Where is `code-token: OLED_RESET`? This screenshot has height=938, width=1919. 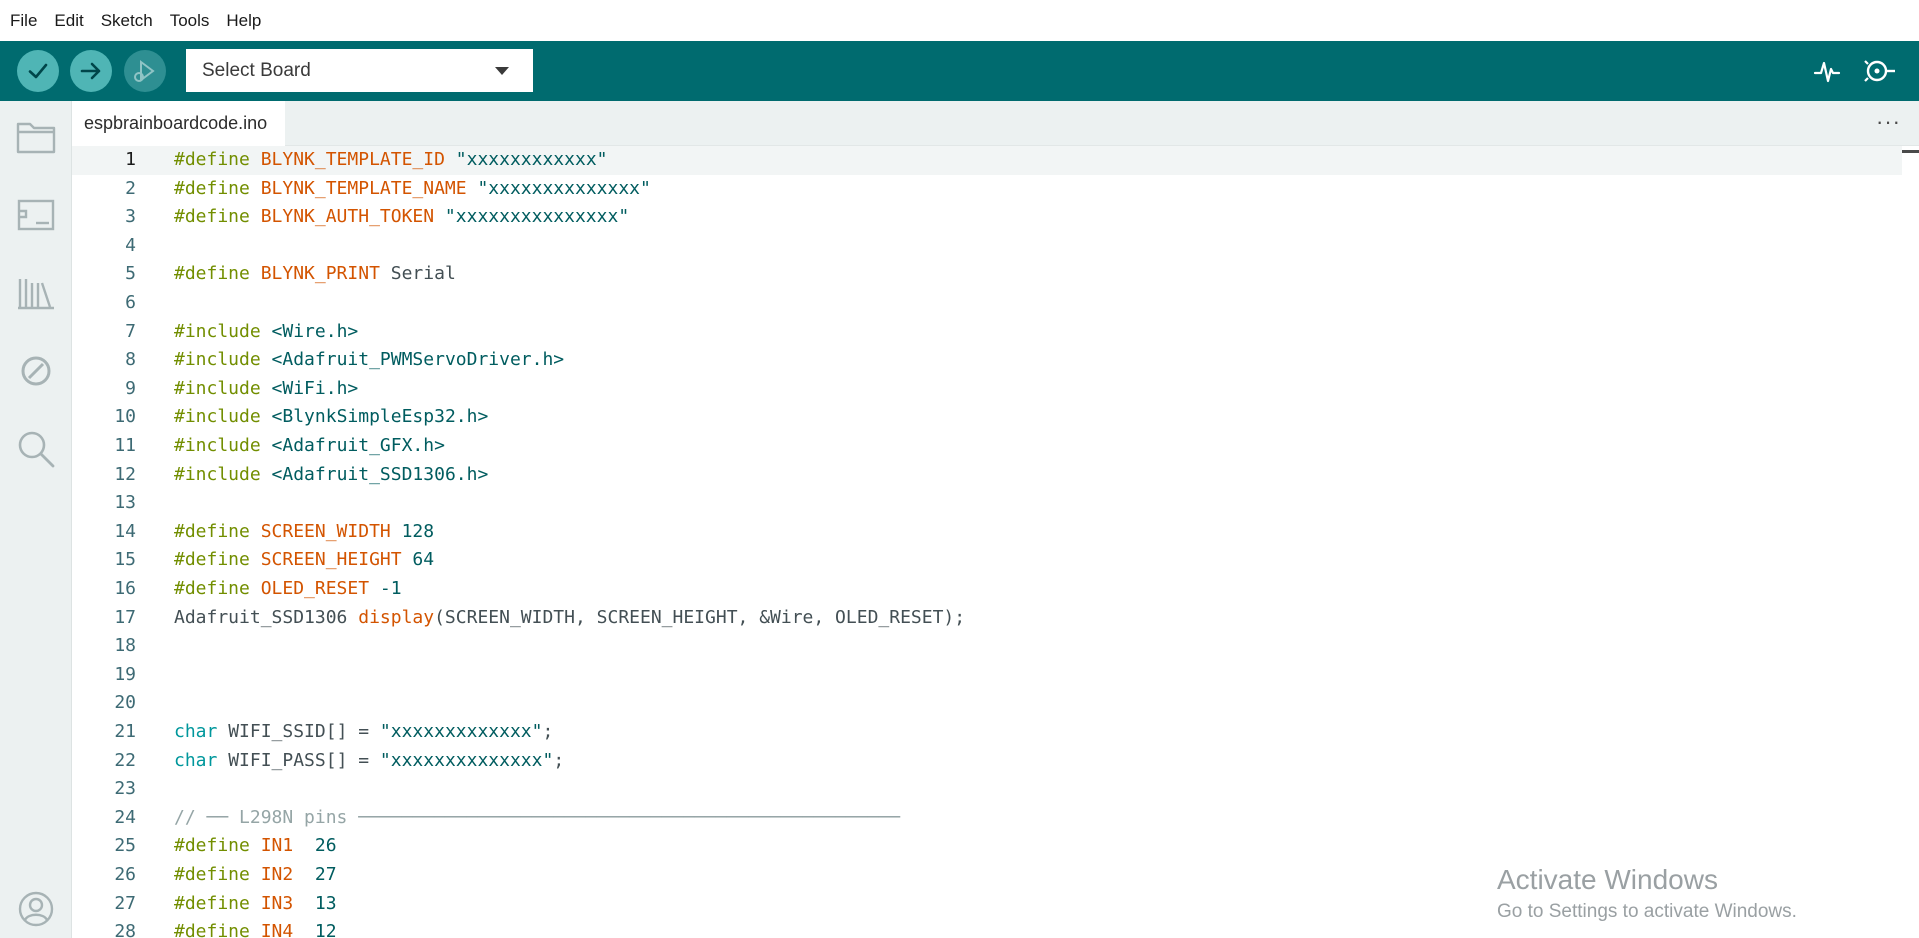
code-token: OLED_RESET is located at coordinates (315, 588).